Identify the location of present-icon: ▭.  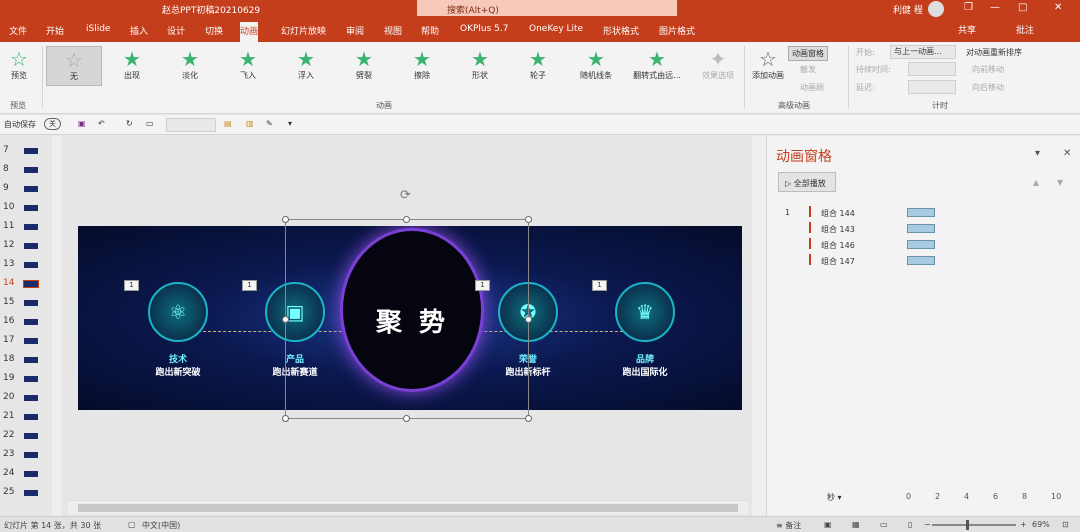
(150, 123).